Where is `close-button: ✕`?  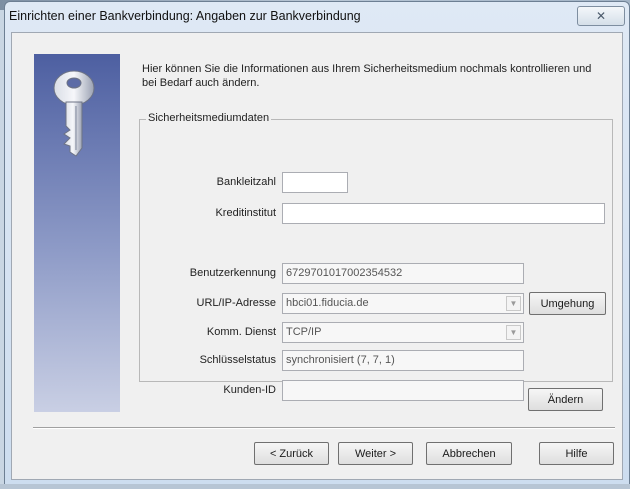
close-button: ✕ is located at coordinates (601, 16).